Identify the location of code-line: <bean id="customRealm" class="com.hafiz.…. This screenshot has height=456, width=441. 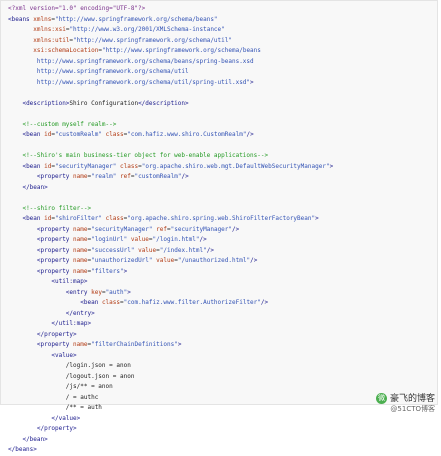
(222, 135).